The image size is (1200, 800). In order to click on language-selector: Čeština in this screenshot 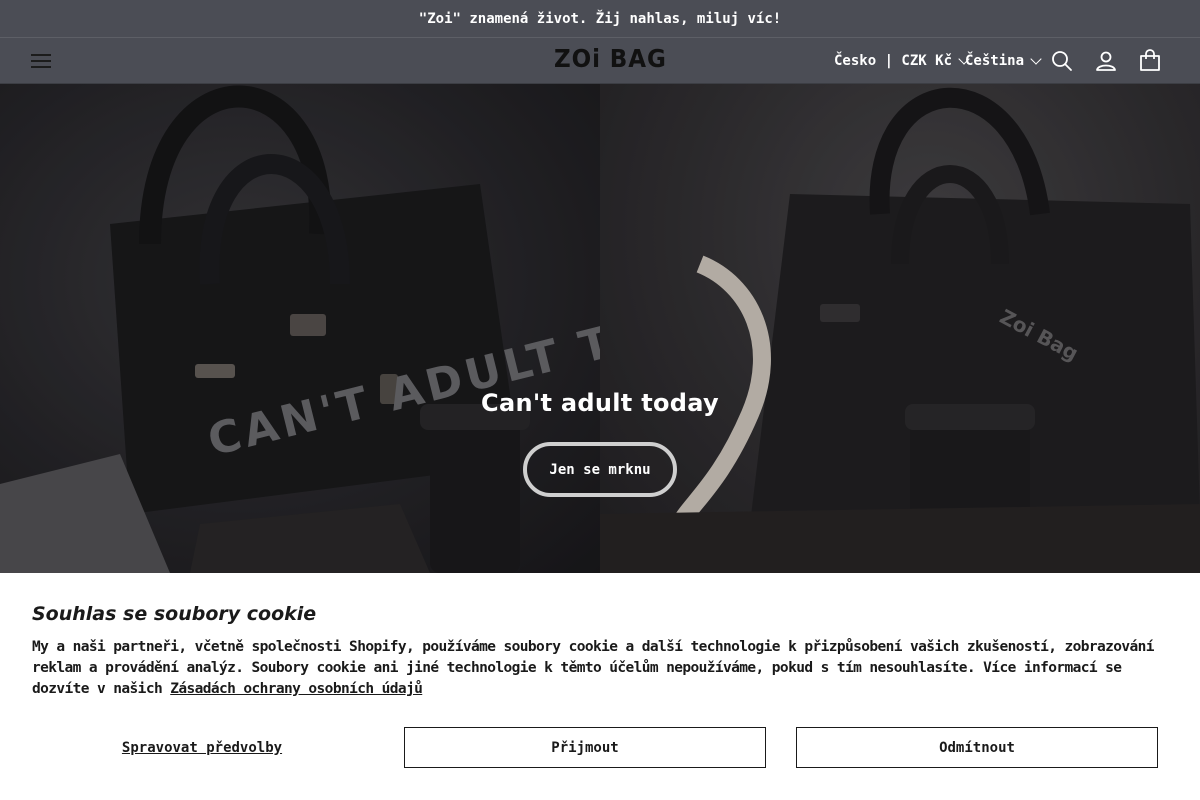, I will do `click(1003, 61)`.